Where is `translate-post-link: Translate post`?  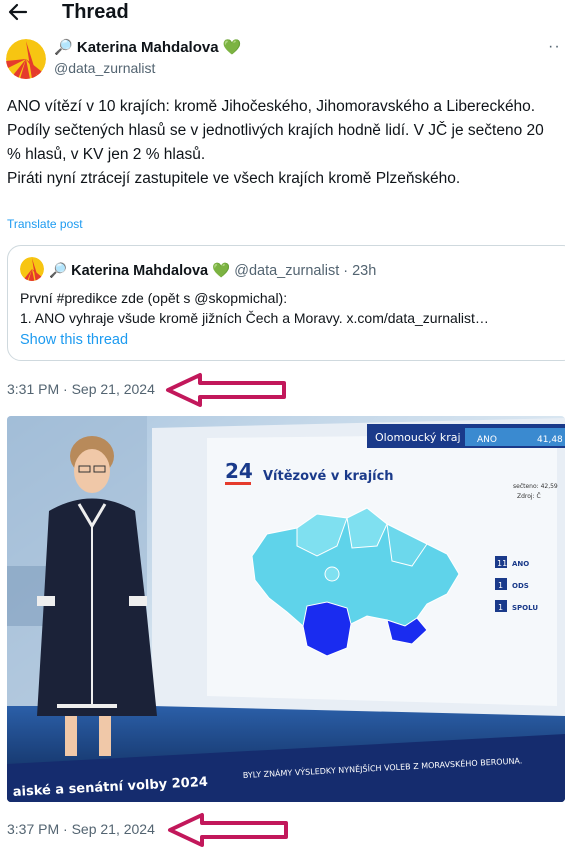 translate-post-link: Translate post is located at coordinates (45, 224).